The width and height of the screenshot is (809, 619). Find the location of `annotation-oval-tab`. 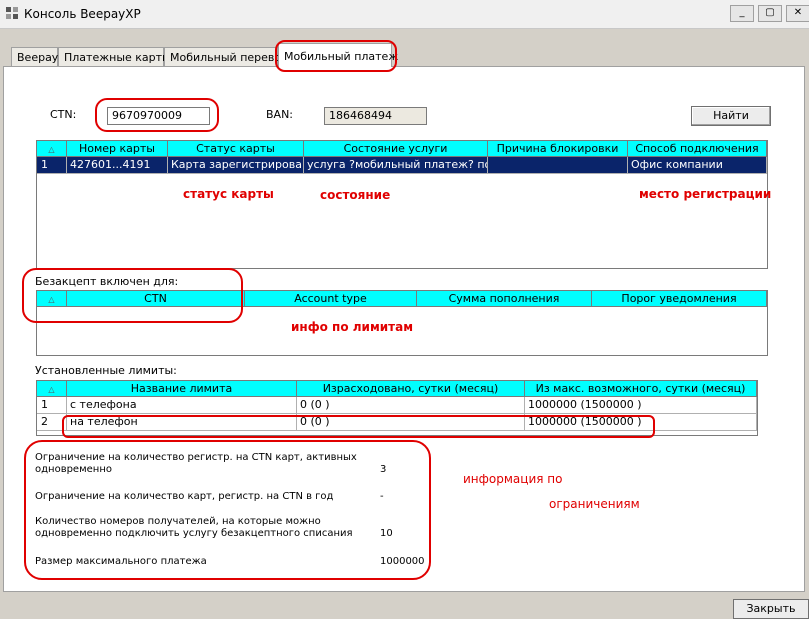

annotation-oval-tab is located at coordinates (336, 56).